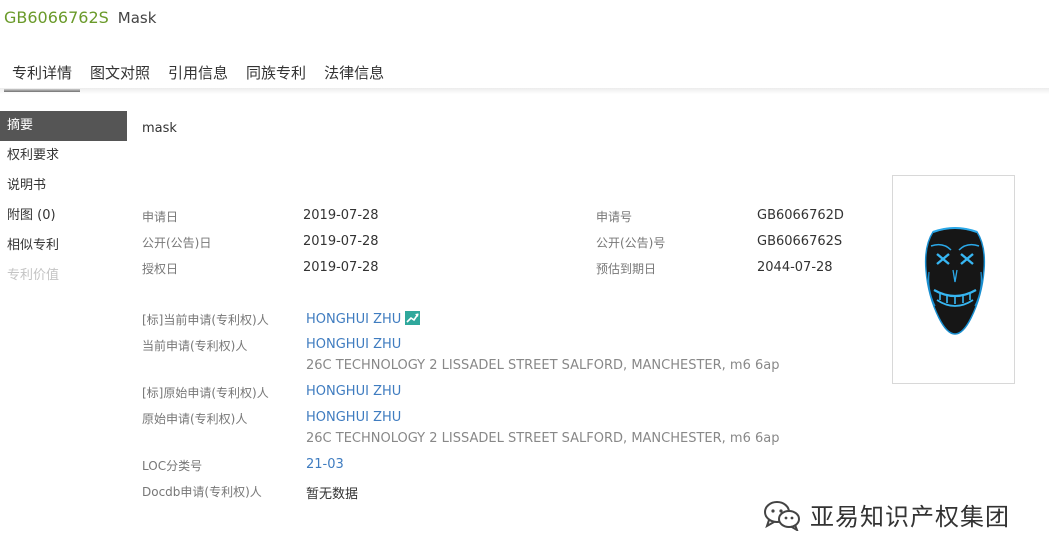  Describe the element at coordinates (63, 246) in the screenshot. I see `sidebar-item-similar: 相似专利` at that location.